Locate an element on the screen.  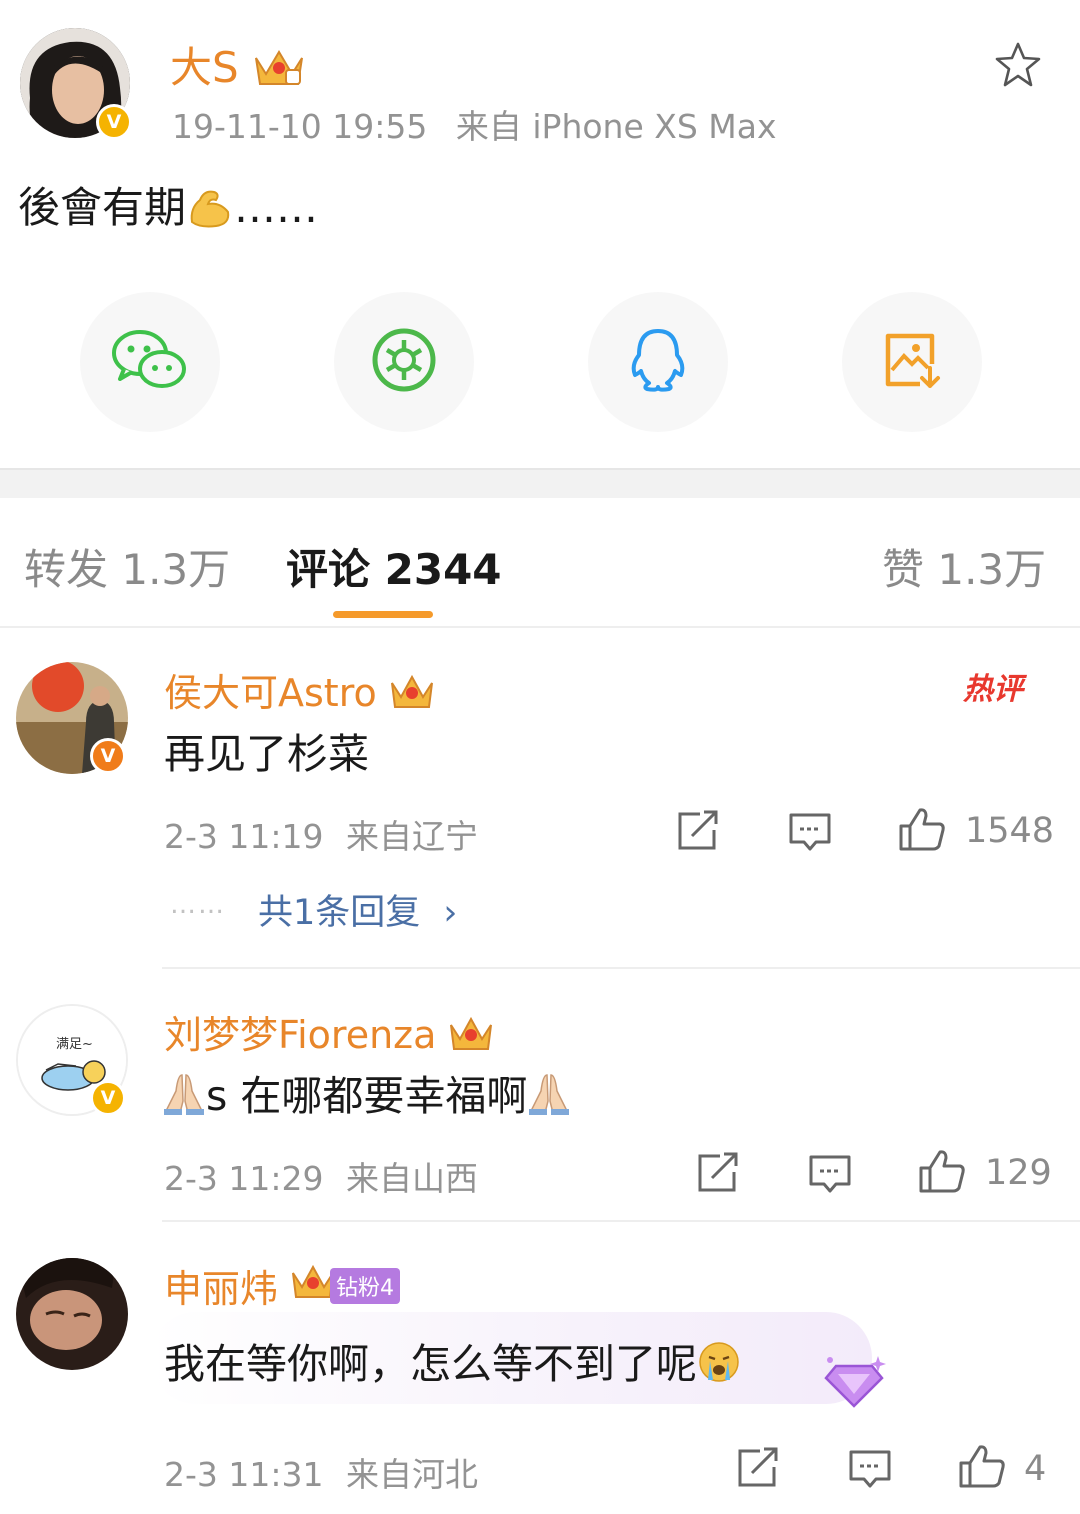
section-separator is located at coordinates (540, 483).